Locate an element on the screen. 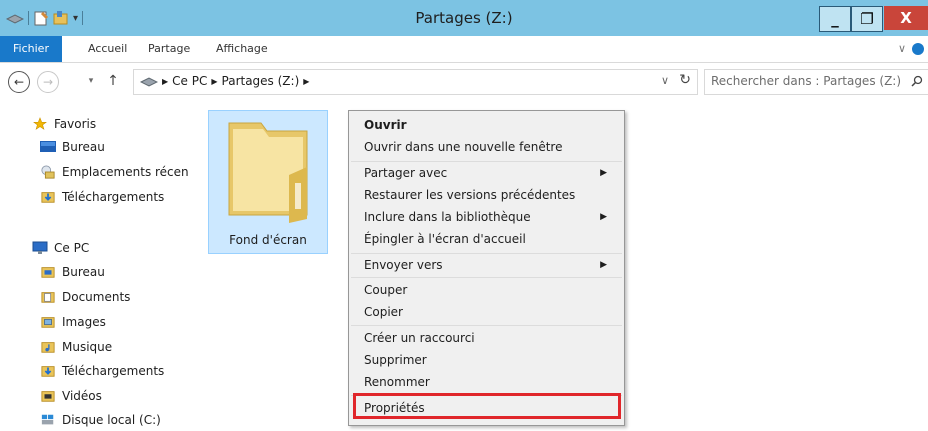 The height and width of the screenshot is (431, 928). nav-item-images: Images is located at coordinates (73, 322).